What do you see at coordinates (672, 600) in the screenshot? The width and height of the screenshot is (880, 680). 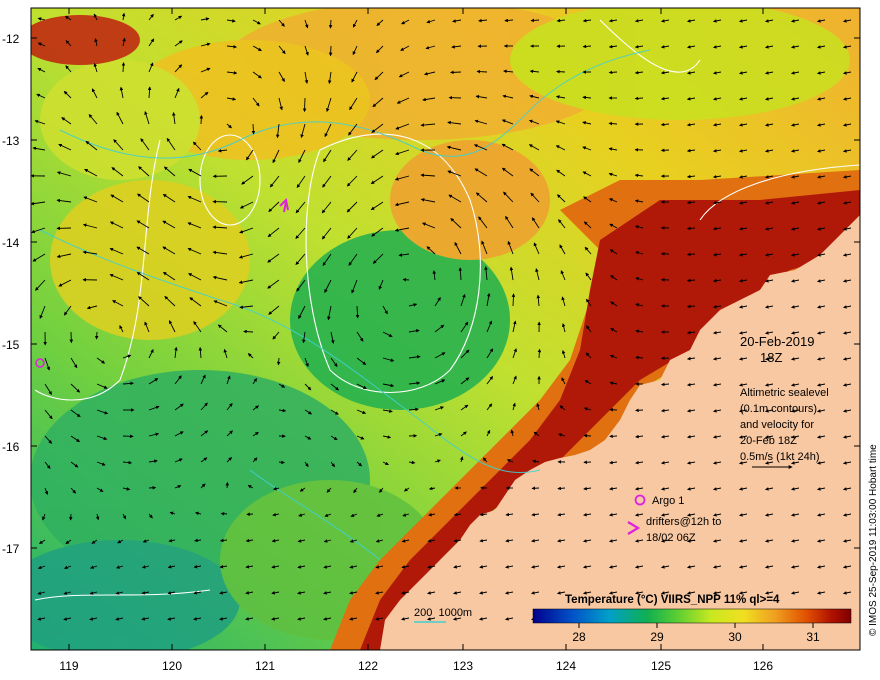 I see `colorbar-title: Temperature (°C) VIIRS_NPP 11% ql>=4` at bounding box center [672, 600].